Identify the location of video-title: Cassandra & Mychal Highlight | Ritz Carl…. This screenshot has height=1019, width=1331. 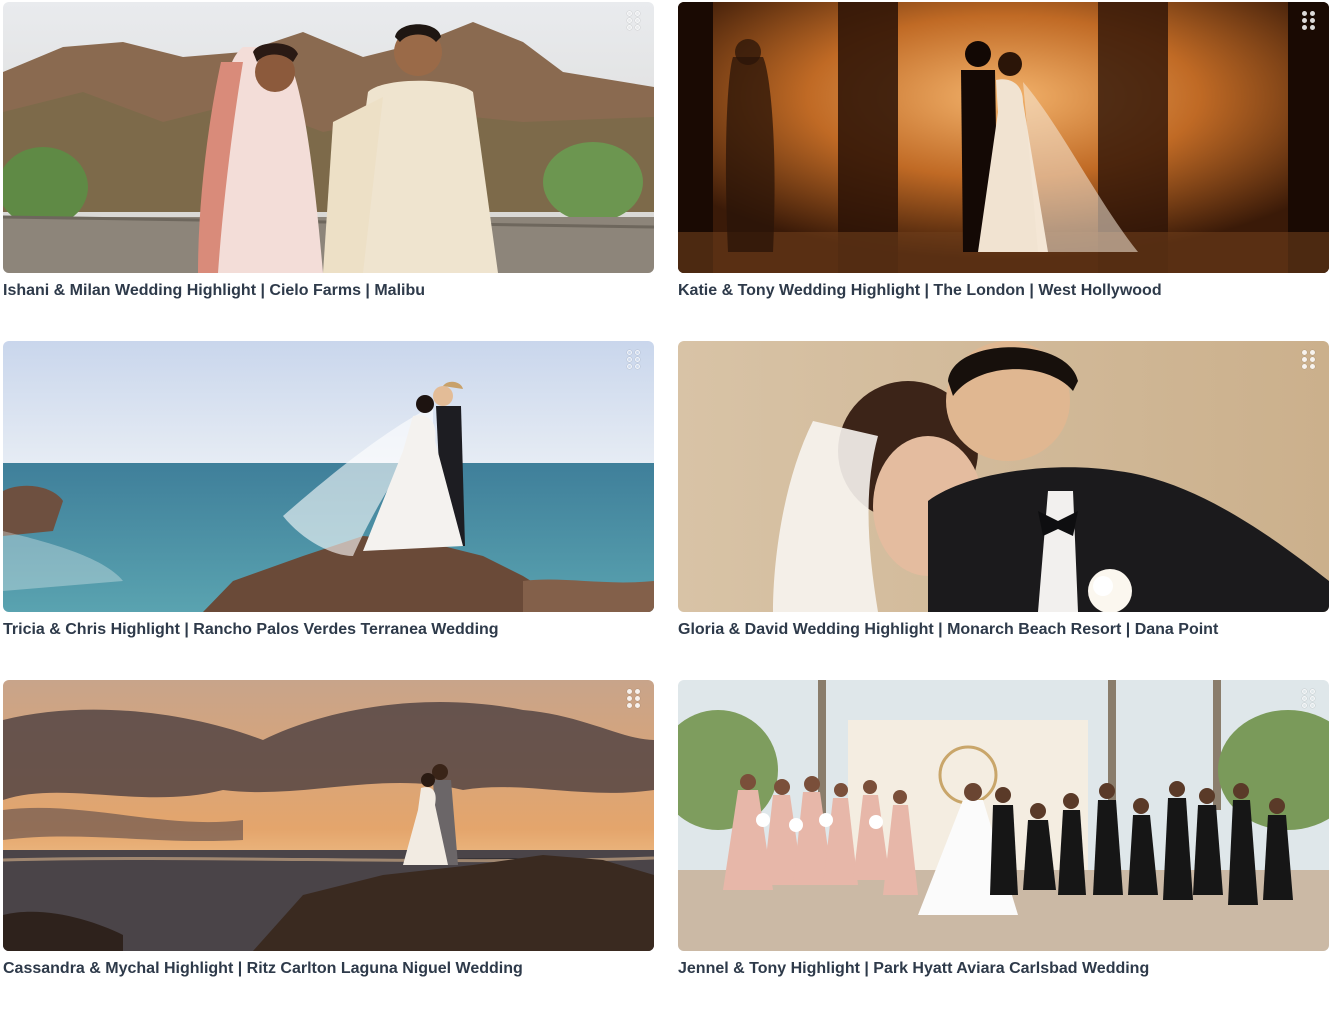
(328, 969).